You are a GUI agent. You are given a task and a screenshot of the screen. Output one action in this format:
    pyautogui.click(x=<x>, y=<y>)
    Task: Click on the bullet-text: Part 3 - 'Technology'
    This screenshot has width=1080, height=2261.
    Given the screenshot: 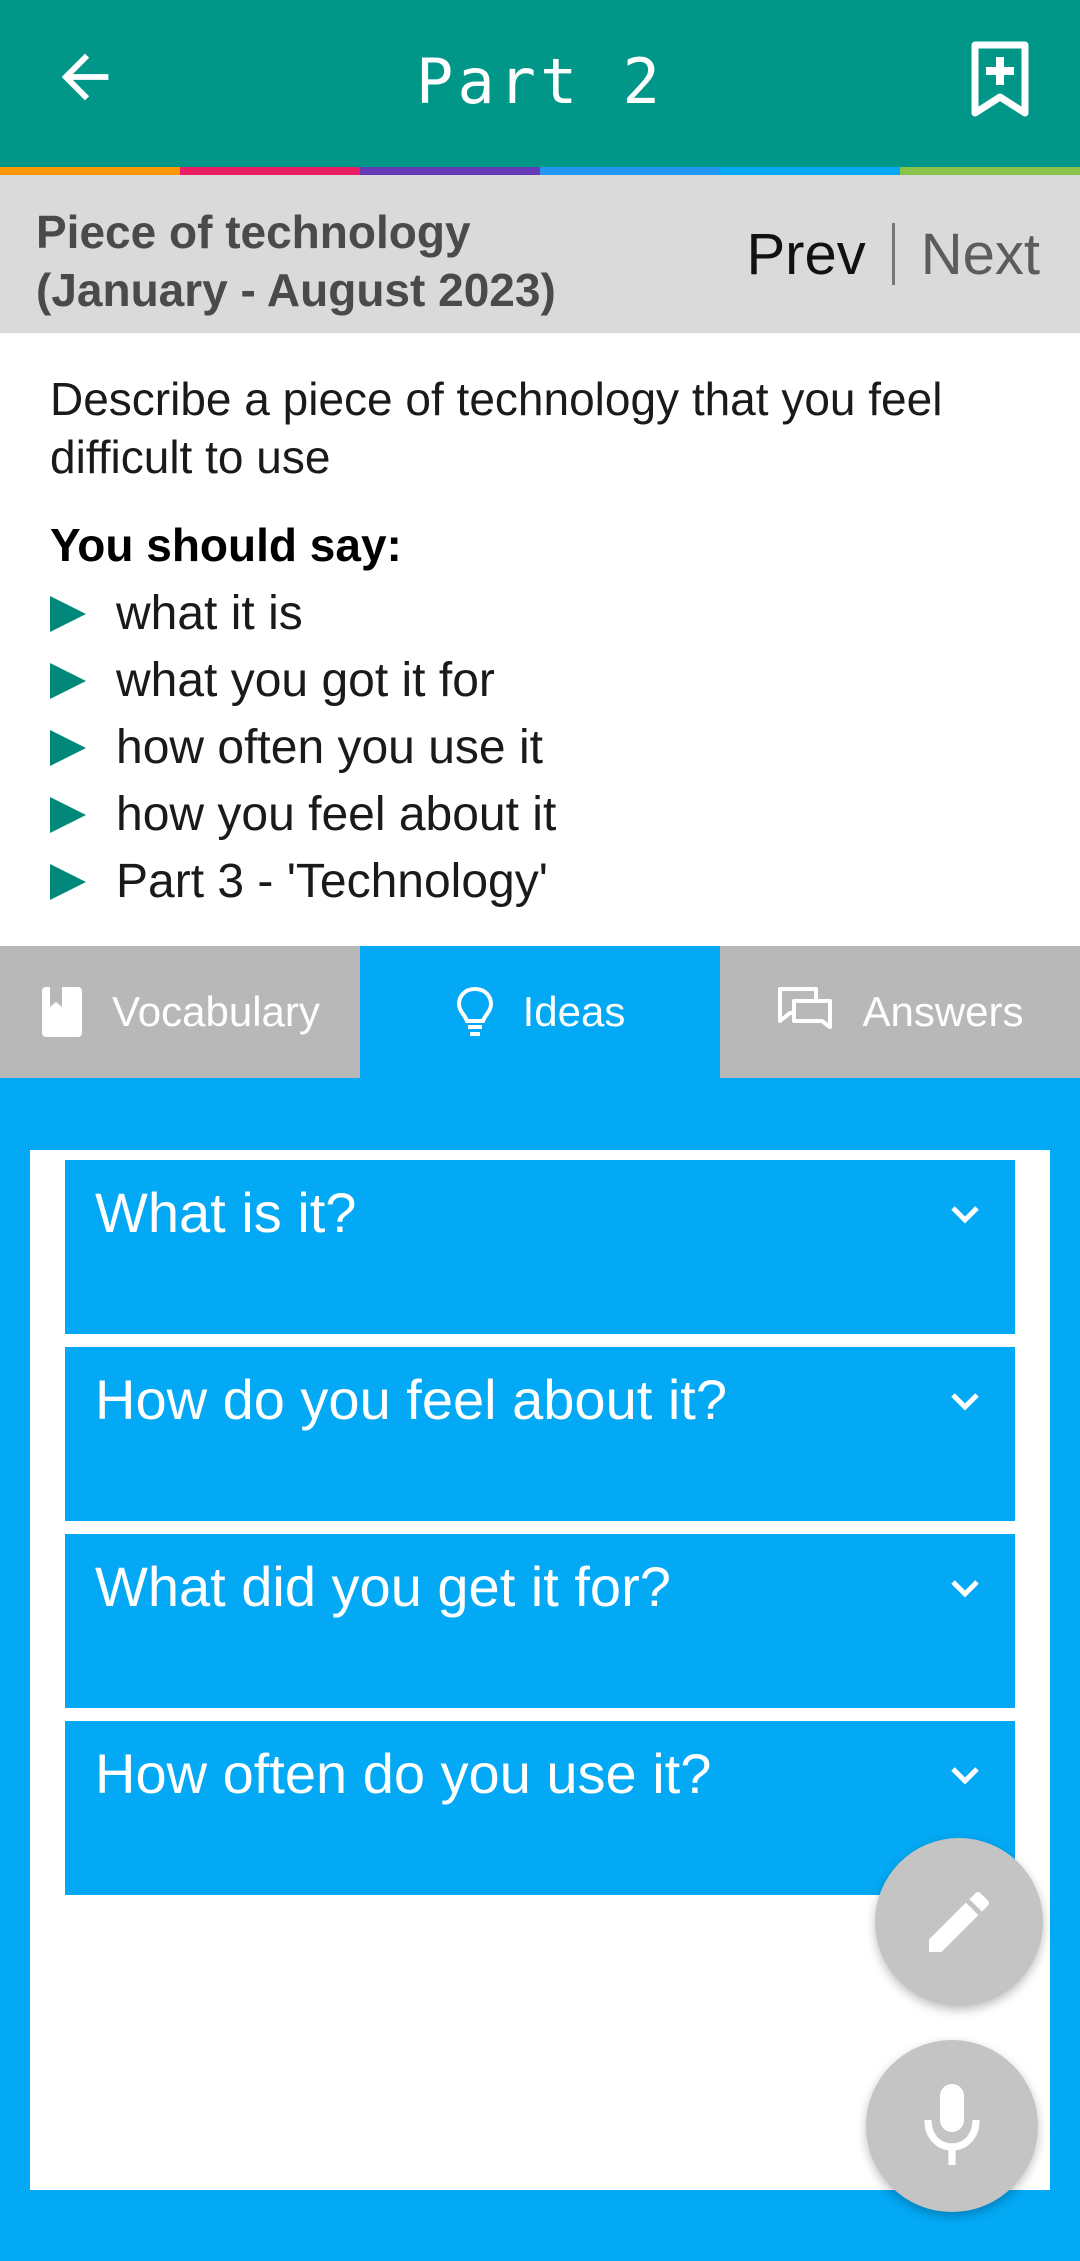 What is the action you would take?
    pyautogui.click(x=332, y=881)
    